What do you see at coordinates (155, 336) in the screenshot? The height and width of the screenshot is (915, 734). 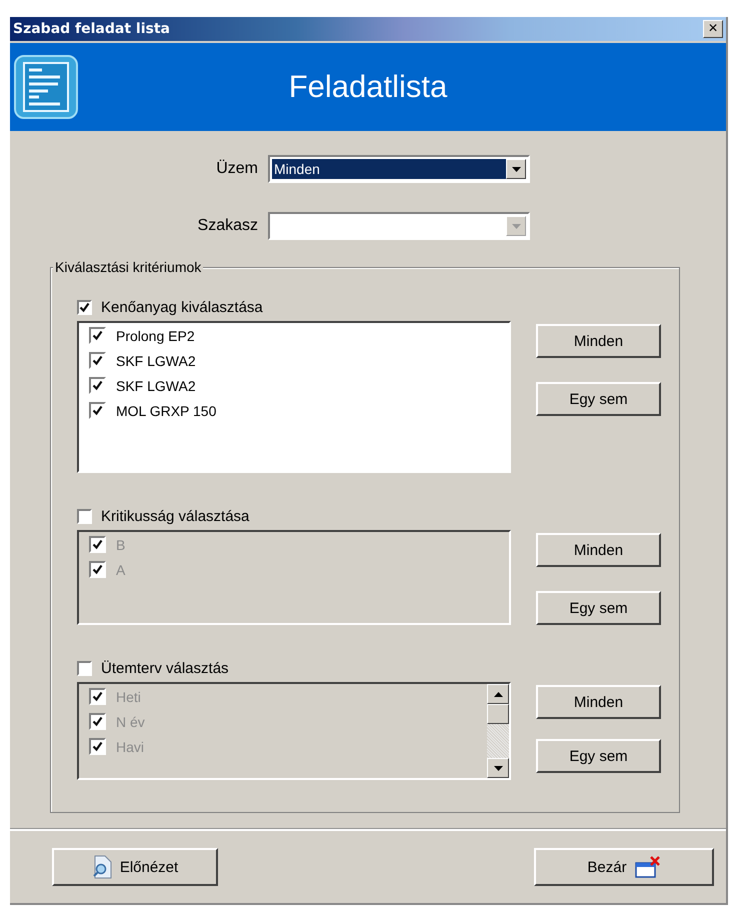 I see `list-item: Prolong EP2` at bounding box center [155, 336].